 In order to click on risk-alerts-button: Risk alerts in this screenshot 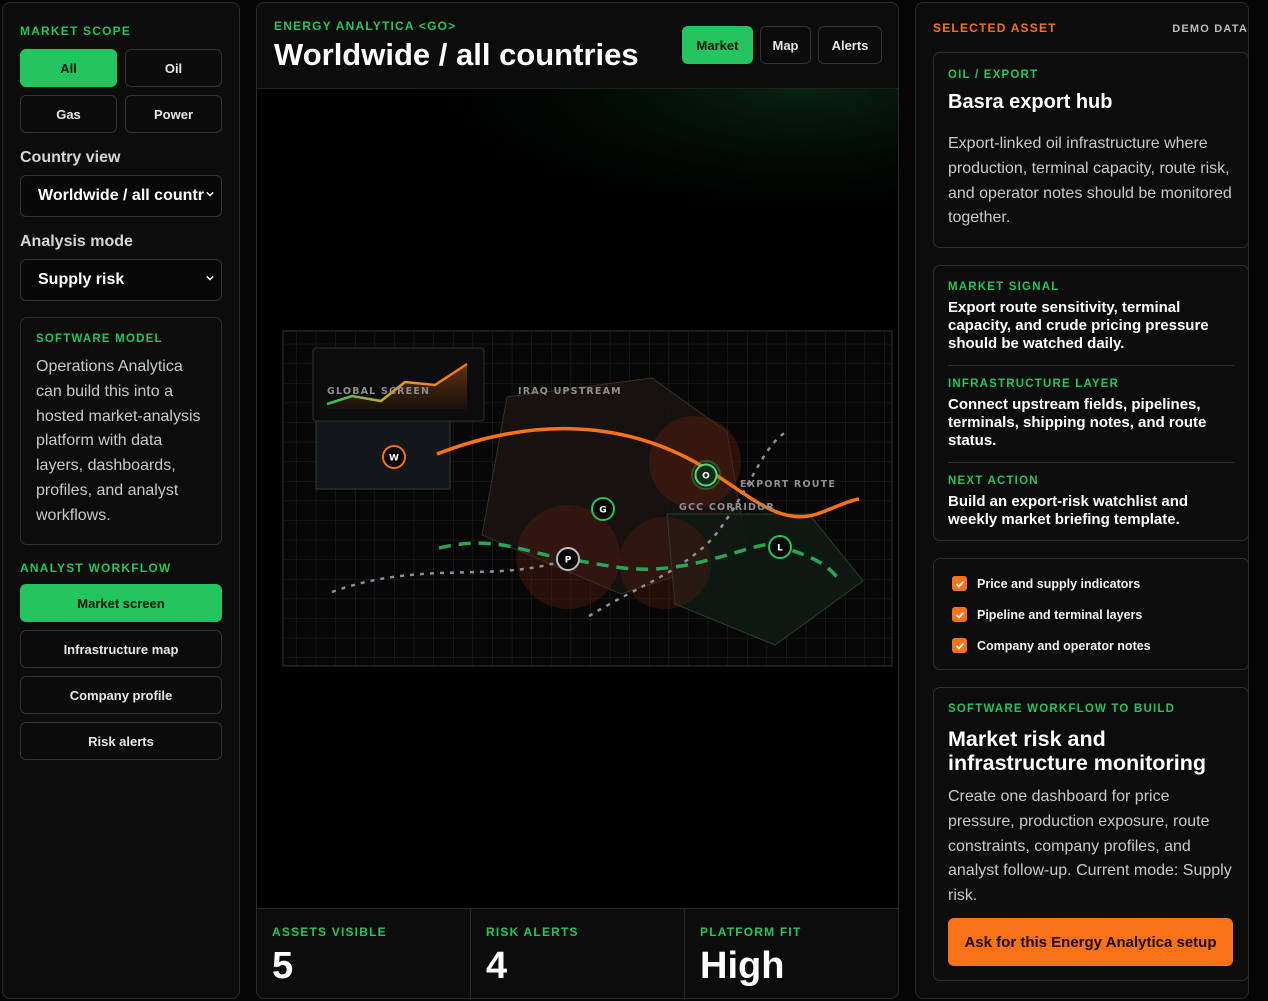, I will do `click(121, 741)`.